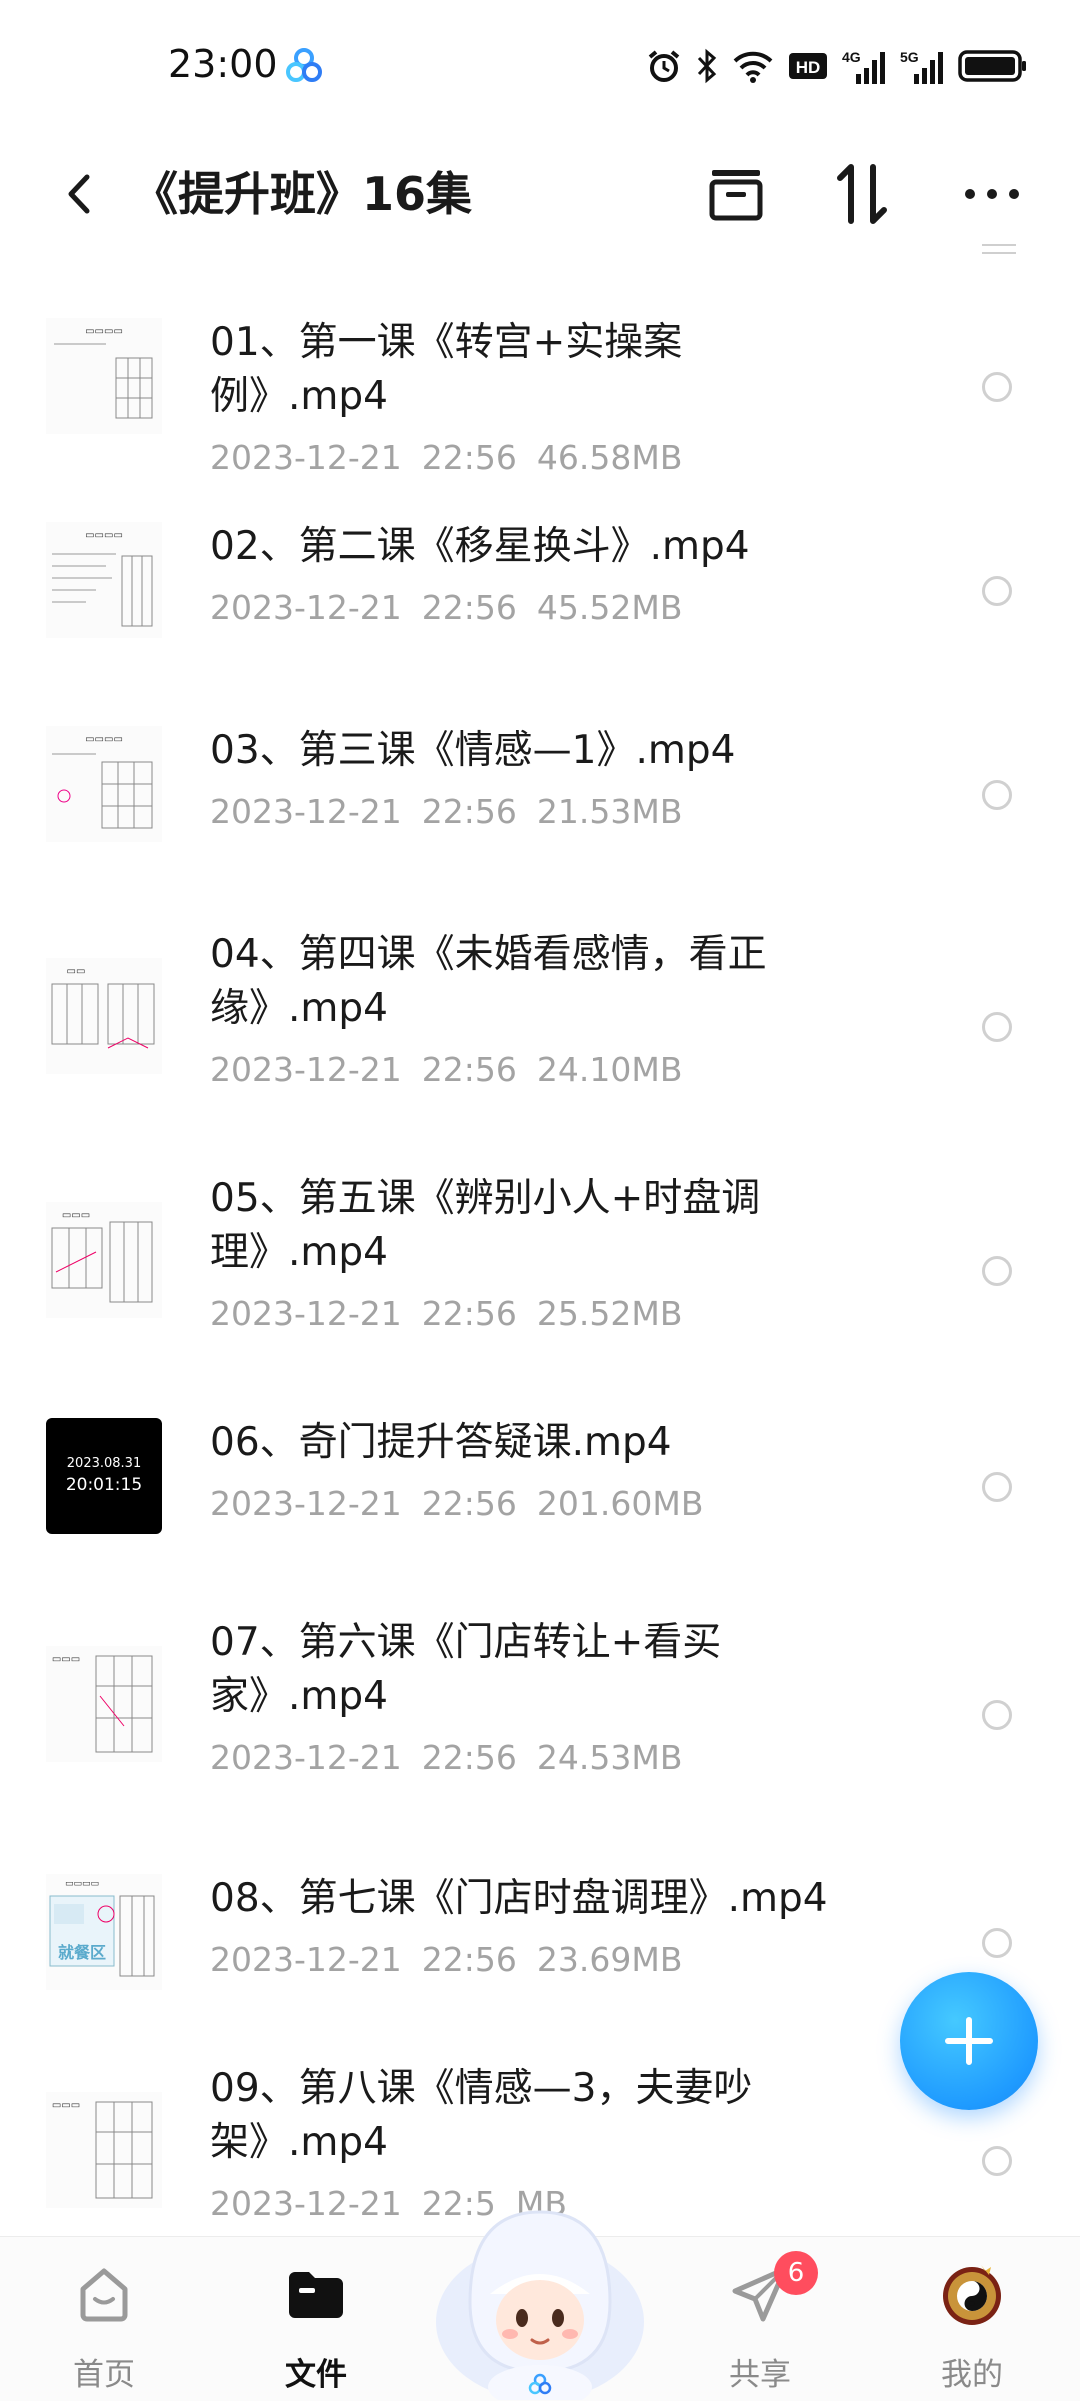 The image size is (1080, 2404). I want to click on file-thumbnail: ▭▭, so click(104, 1016).